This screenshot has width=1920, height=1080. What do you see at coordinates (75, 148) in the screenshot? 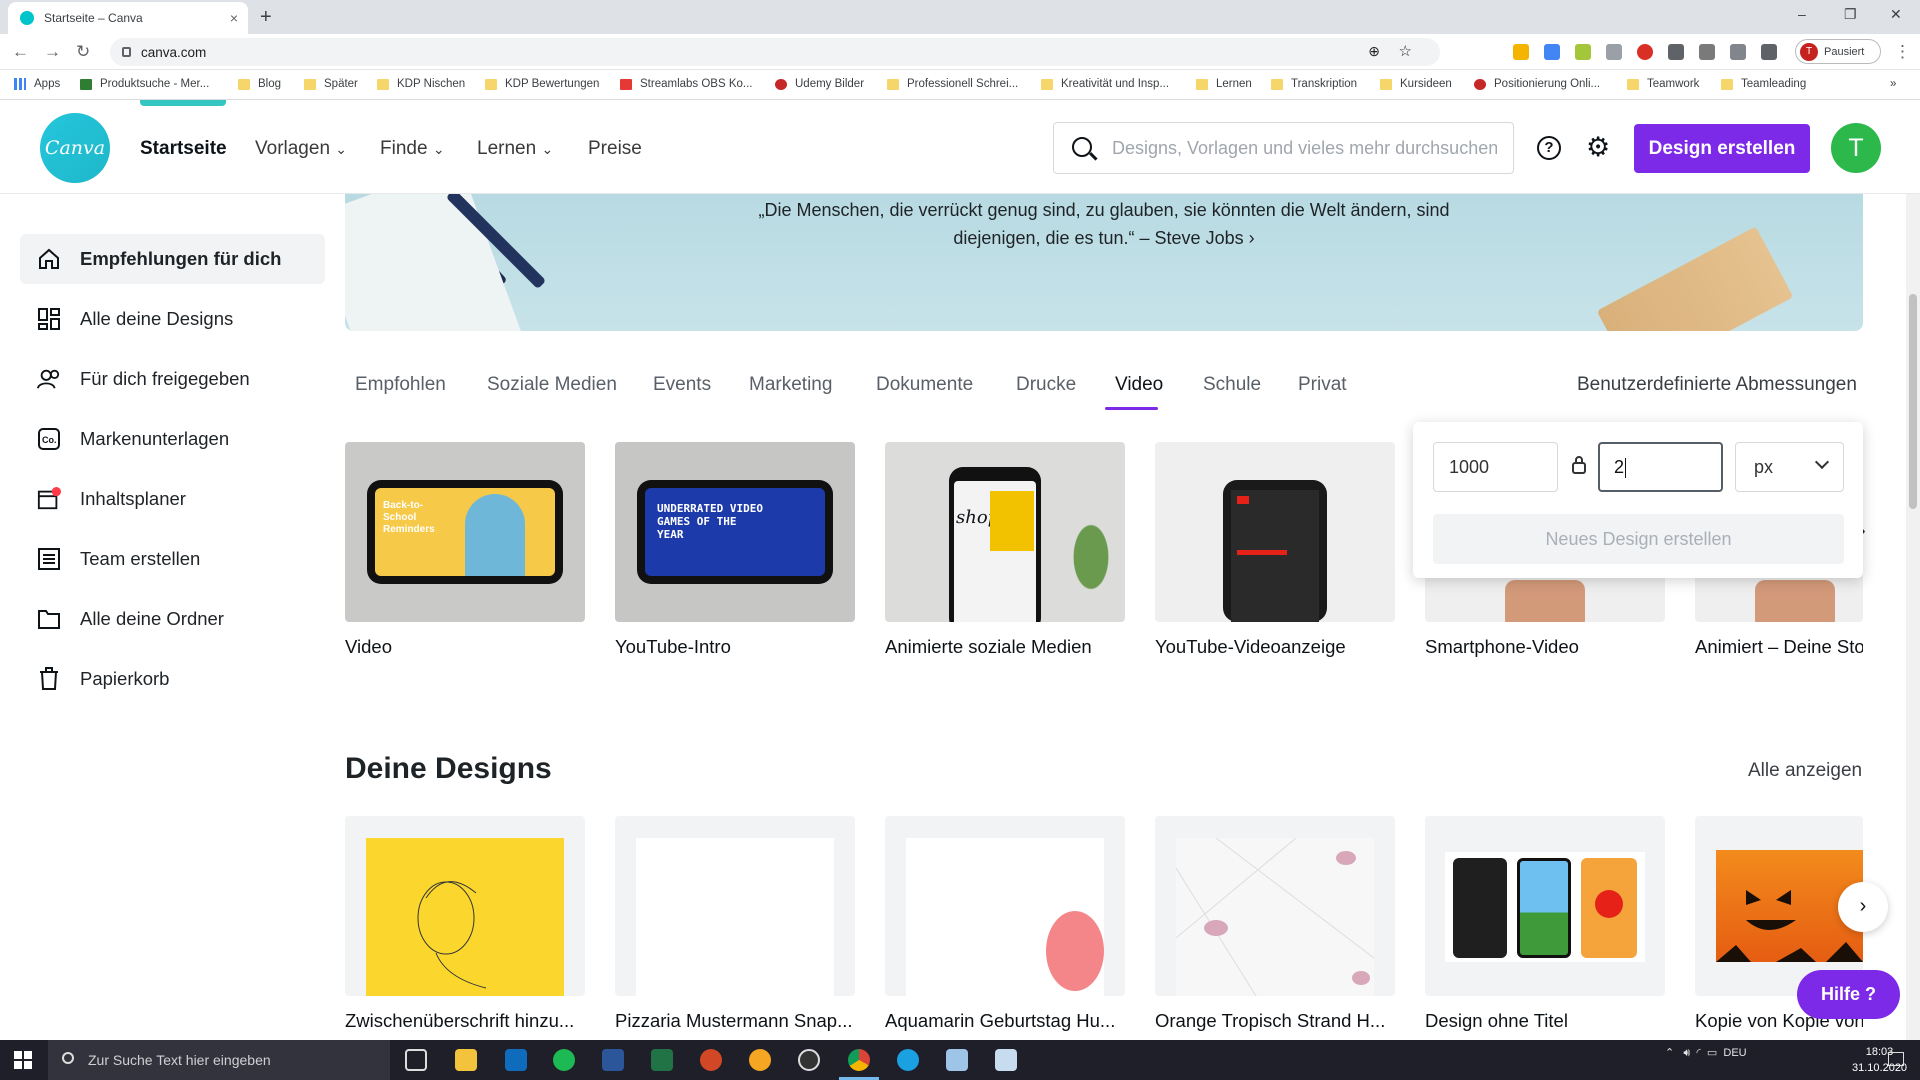
I see `canva-logo: Canva` at bounding box center [75, 148].